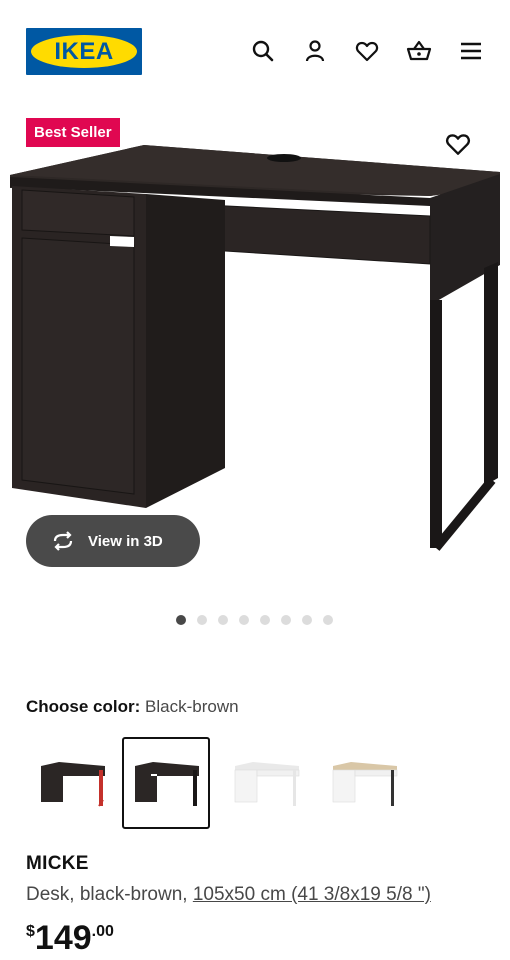 The height and width of the screenshot is (960, 510). What do you see at coordinates (109, 894) in the screenshot?
I see `product-type-color: Desk, black-brown,` at bounding box center [109, 894].